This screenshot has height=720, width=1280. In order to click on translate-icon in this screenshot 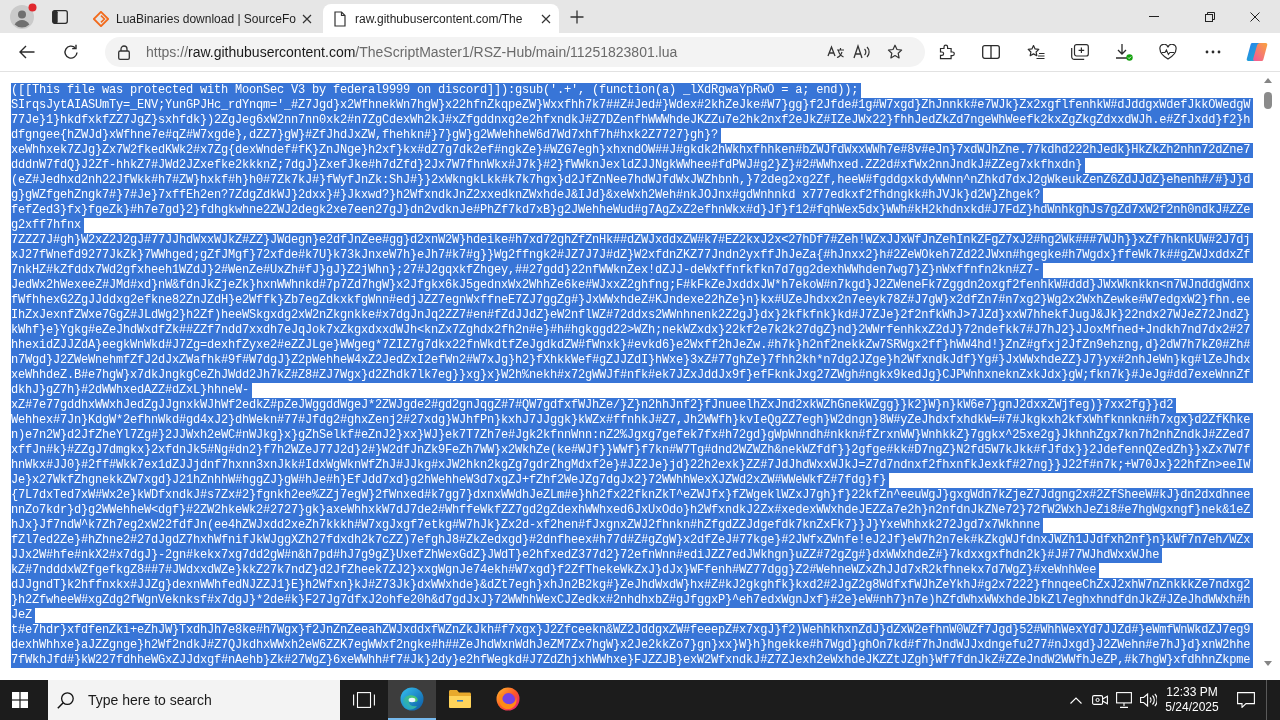, I will do `click(836, 52)`.